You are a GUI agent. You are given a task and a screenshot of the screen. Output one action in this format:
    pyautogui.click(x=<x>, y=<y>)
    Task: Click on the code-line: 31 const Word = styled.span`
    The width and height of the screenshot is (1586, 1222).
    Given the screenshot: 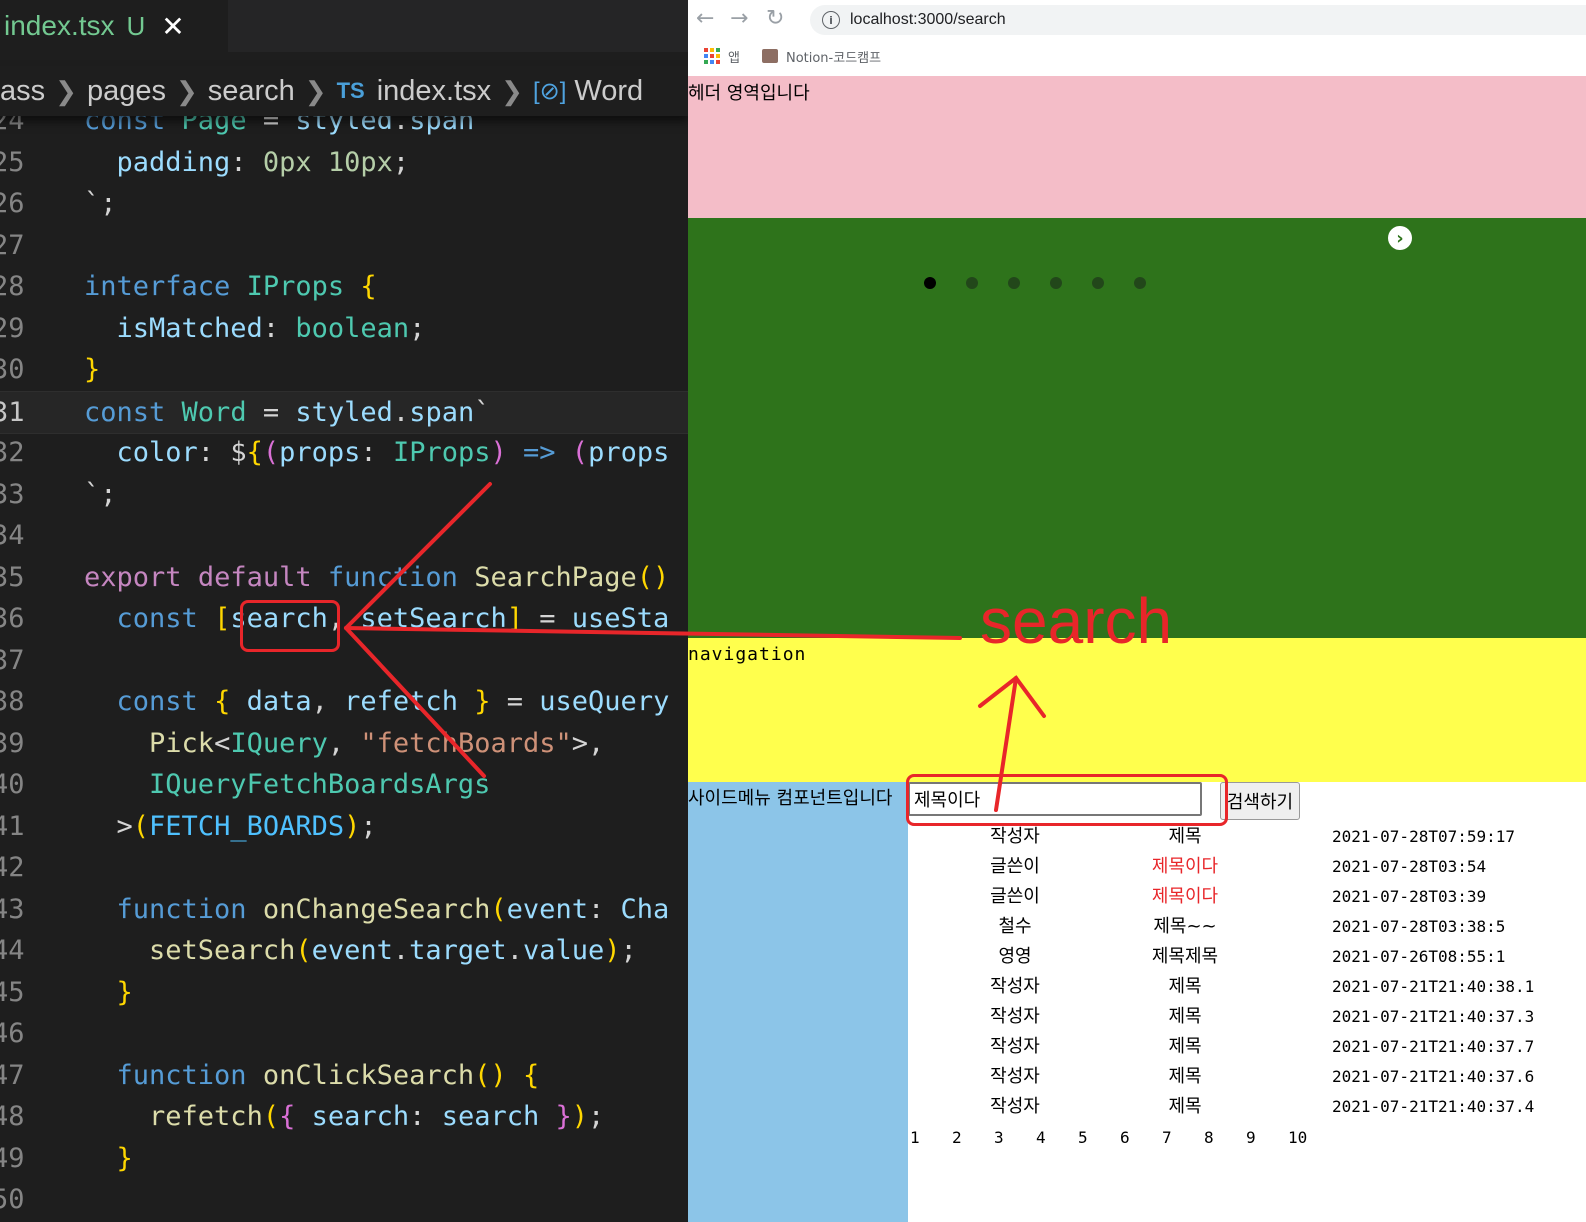 What is the action you would take?
    pyautogui.click(x=344, y=412)
    